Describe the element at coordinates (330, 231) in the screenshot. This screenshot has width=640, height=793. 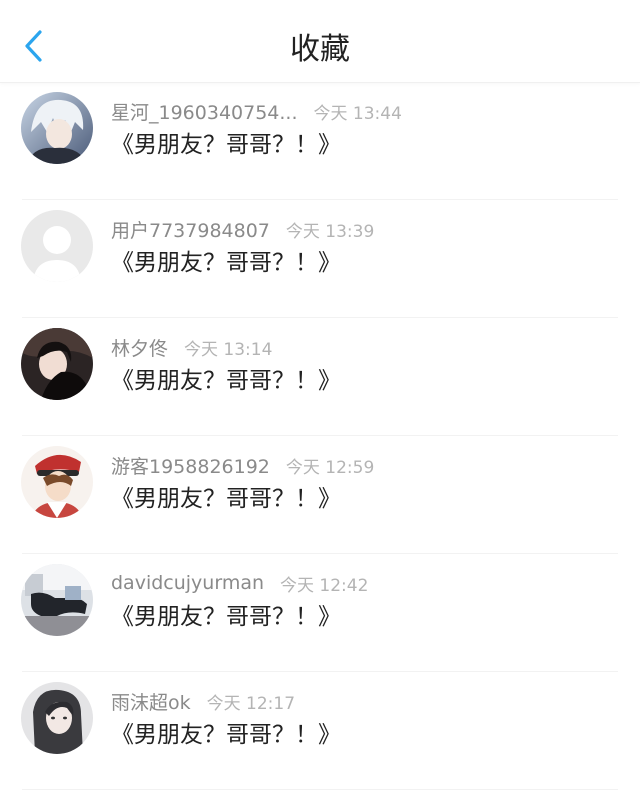
I see `timestamp: 今天 13:39` at that location.